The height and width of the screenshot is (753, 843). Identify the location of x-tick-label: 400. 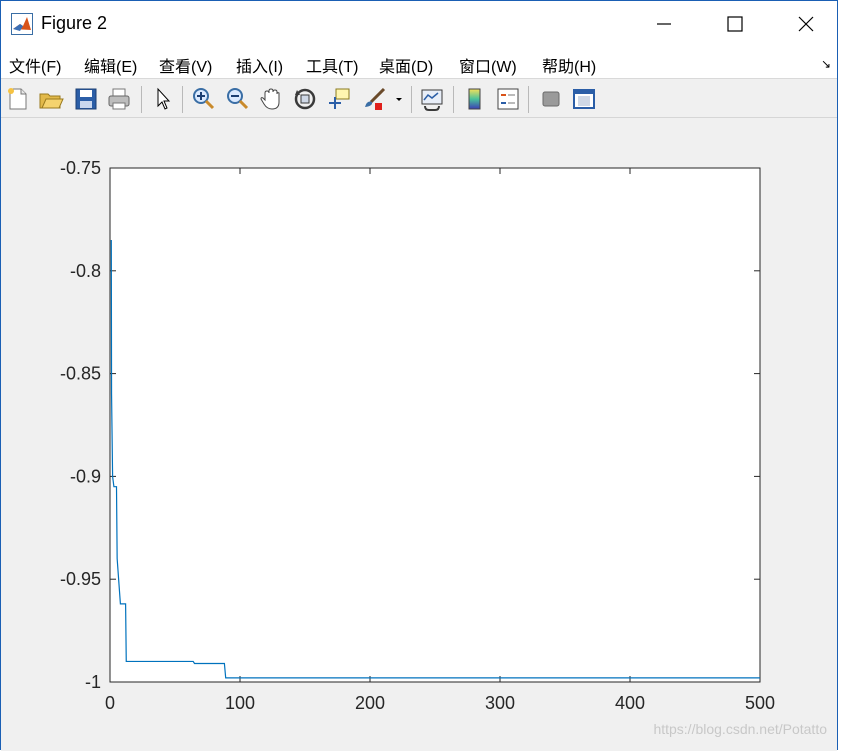
(630, 703).